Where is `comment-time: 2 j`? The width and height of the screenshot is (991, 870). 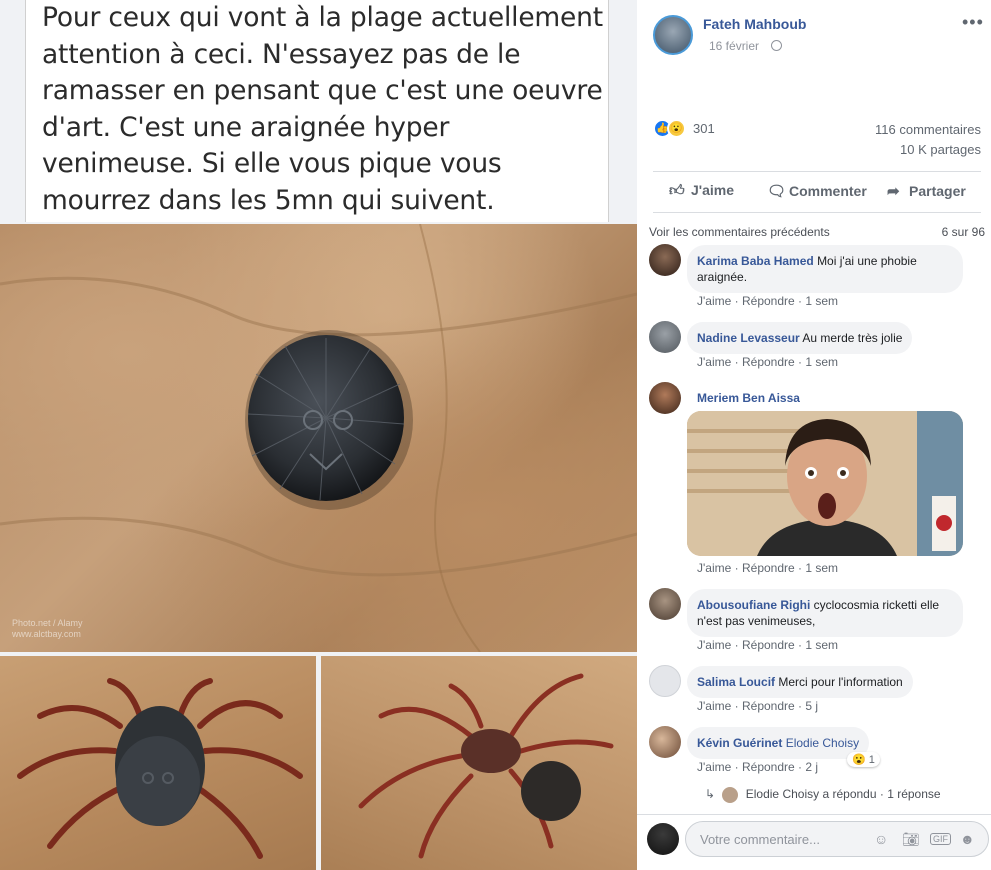
comment-time: 2 j is located at coordinates (811, 767).